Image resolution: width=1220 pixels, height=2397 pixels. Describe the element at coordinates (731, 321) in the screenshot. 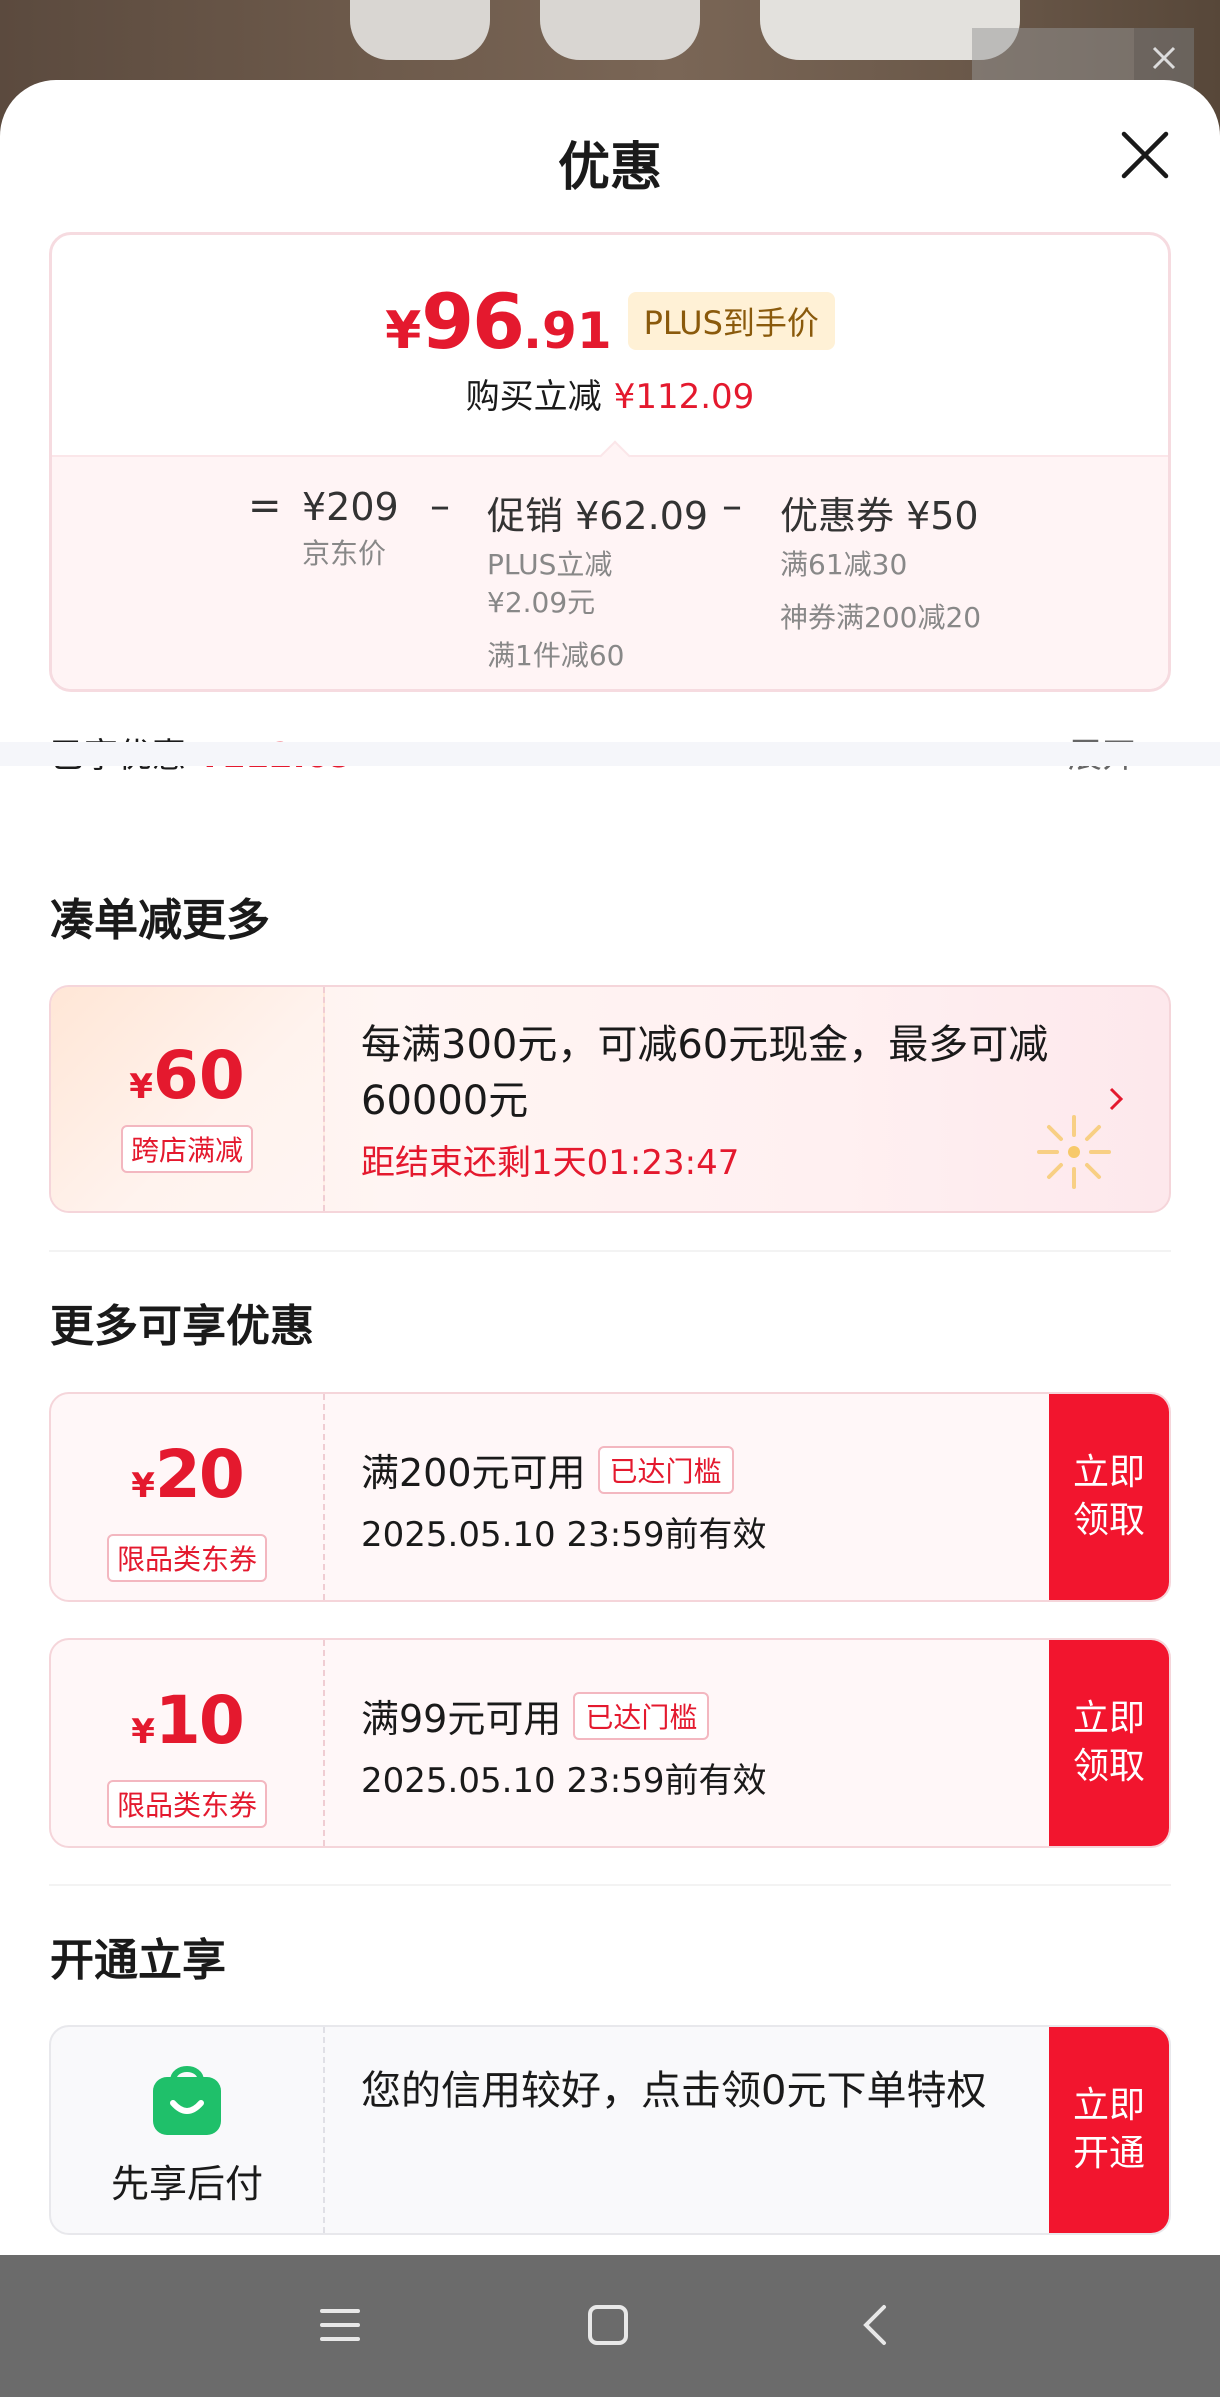

I see `plus-price-tag: PLUS到手价` at that location.